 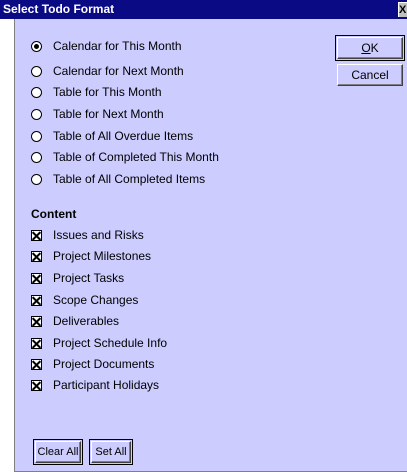 I want to click on format-option-table-completed-this-month: Table of Completed This Month, so click(x=125, y=157).